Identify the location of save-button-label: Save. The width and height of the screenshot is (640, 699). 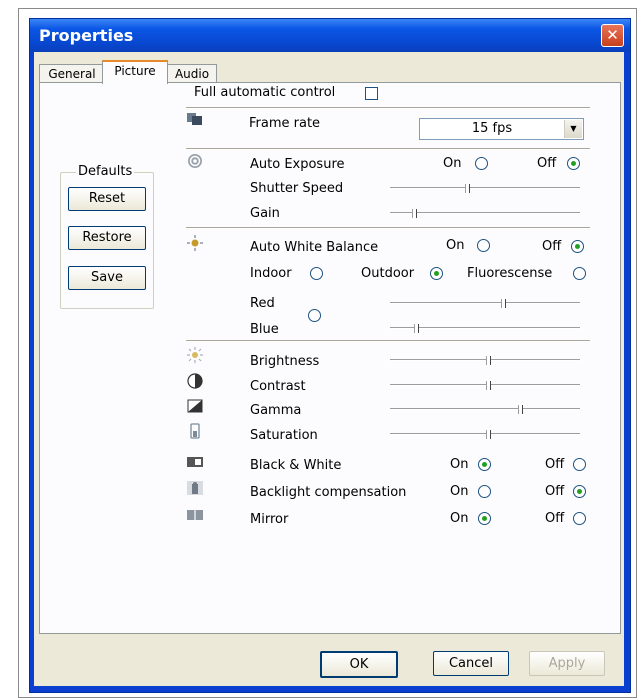
(107, 277).